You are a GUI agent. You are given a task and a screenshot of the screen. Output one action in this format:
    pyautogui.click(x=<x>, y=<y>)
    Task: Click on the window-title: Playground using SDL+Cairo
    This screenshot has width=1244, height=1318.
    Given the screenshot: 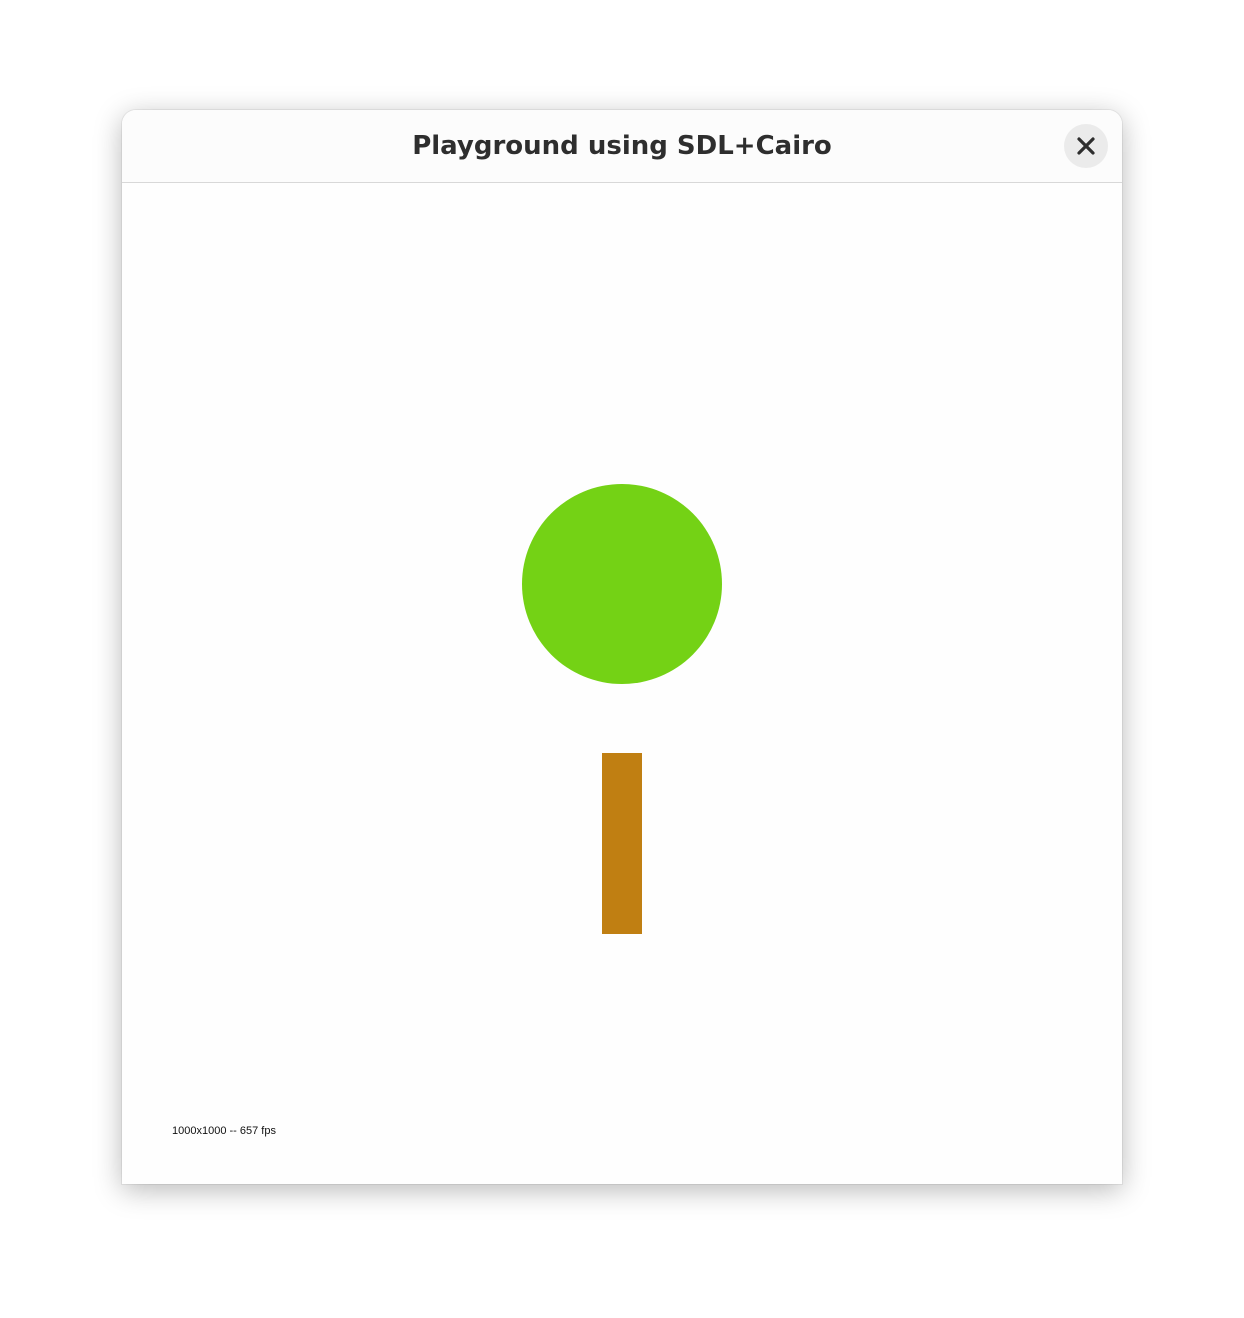 What is the action you would take?
    pyautogui.click(x=622, y=146)
    